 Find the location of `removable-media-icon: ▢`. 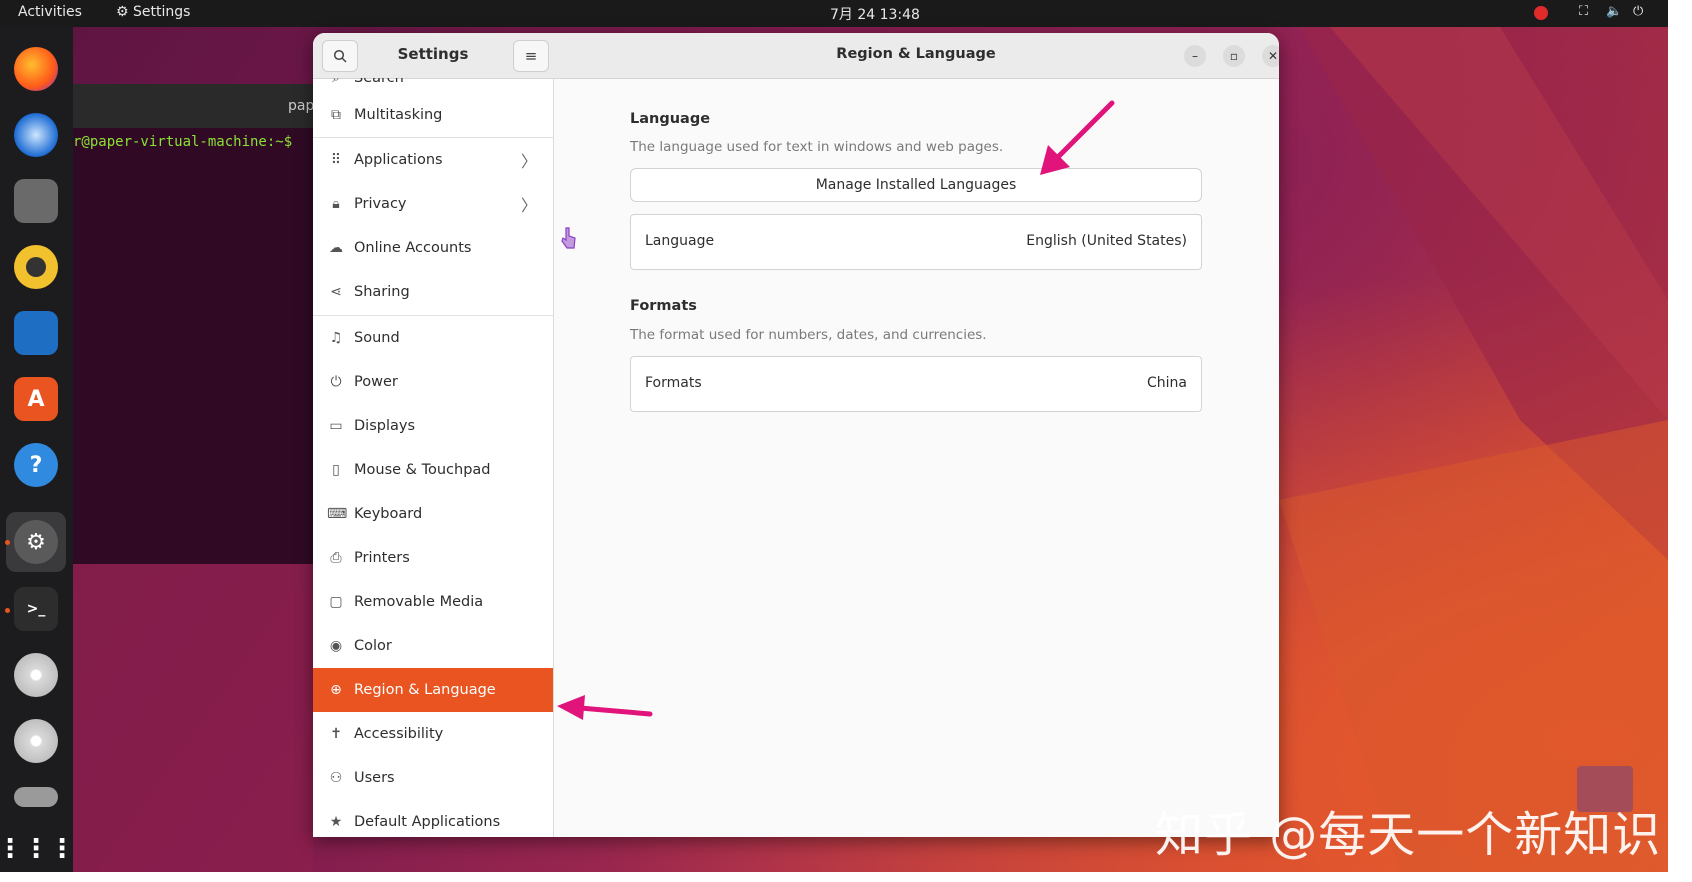

removable-media-icon: ▢ is located at coordinates (336, 602).